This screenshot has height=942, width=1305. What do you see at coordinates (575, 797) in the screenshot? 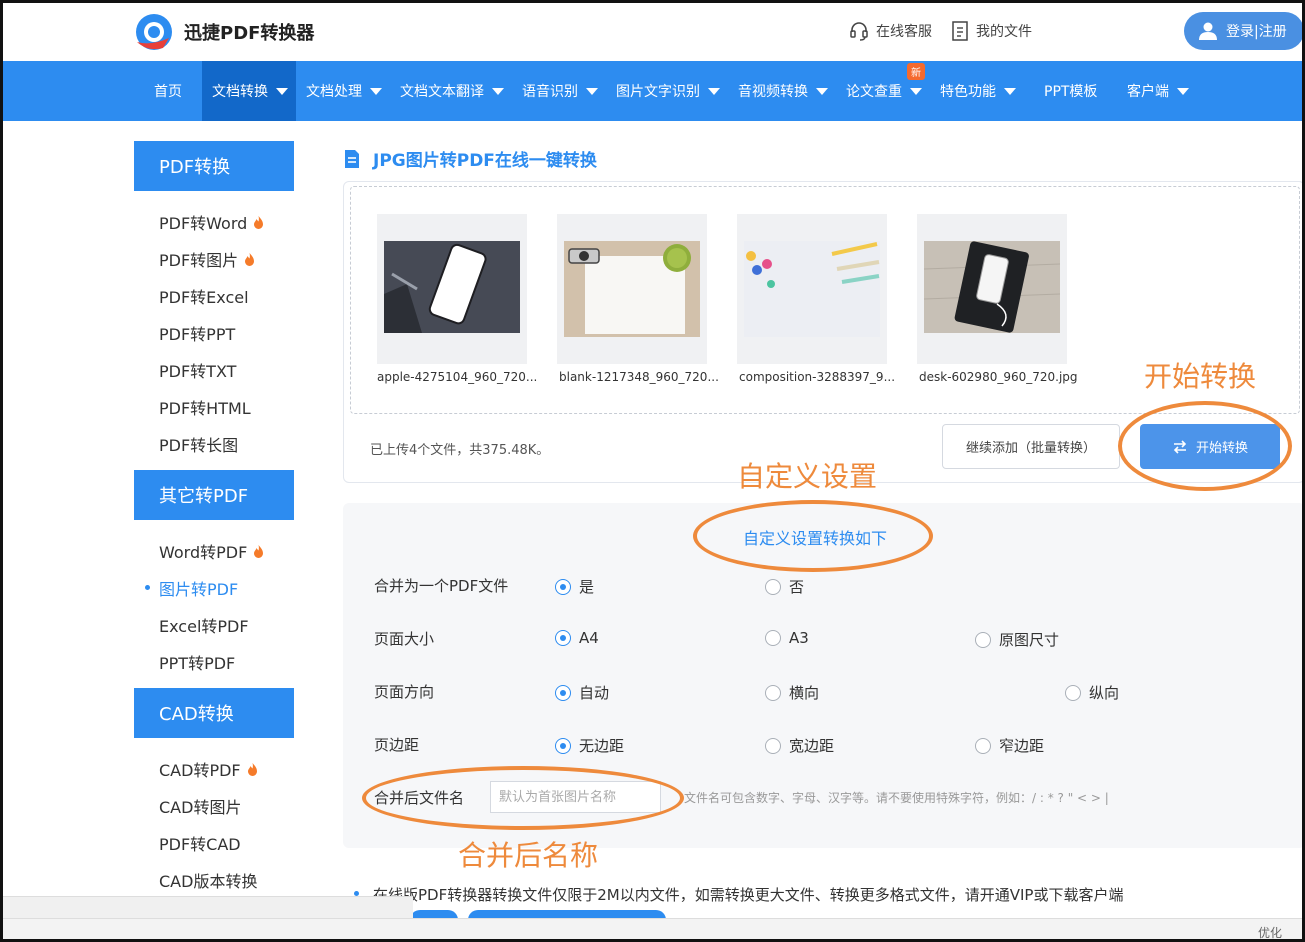
I see `filename-input` at bounding box center [575, 797].